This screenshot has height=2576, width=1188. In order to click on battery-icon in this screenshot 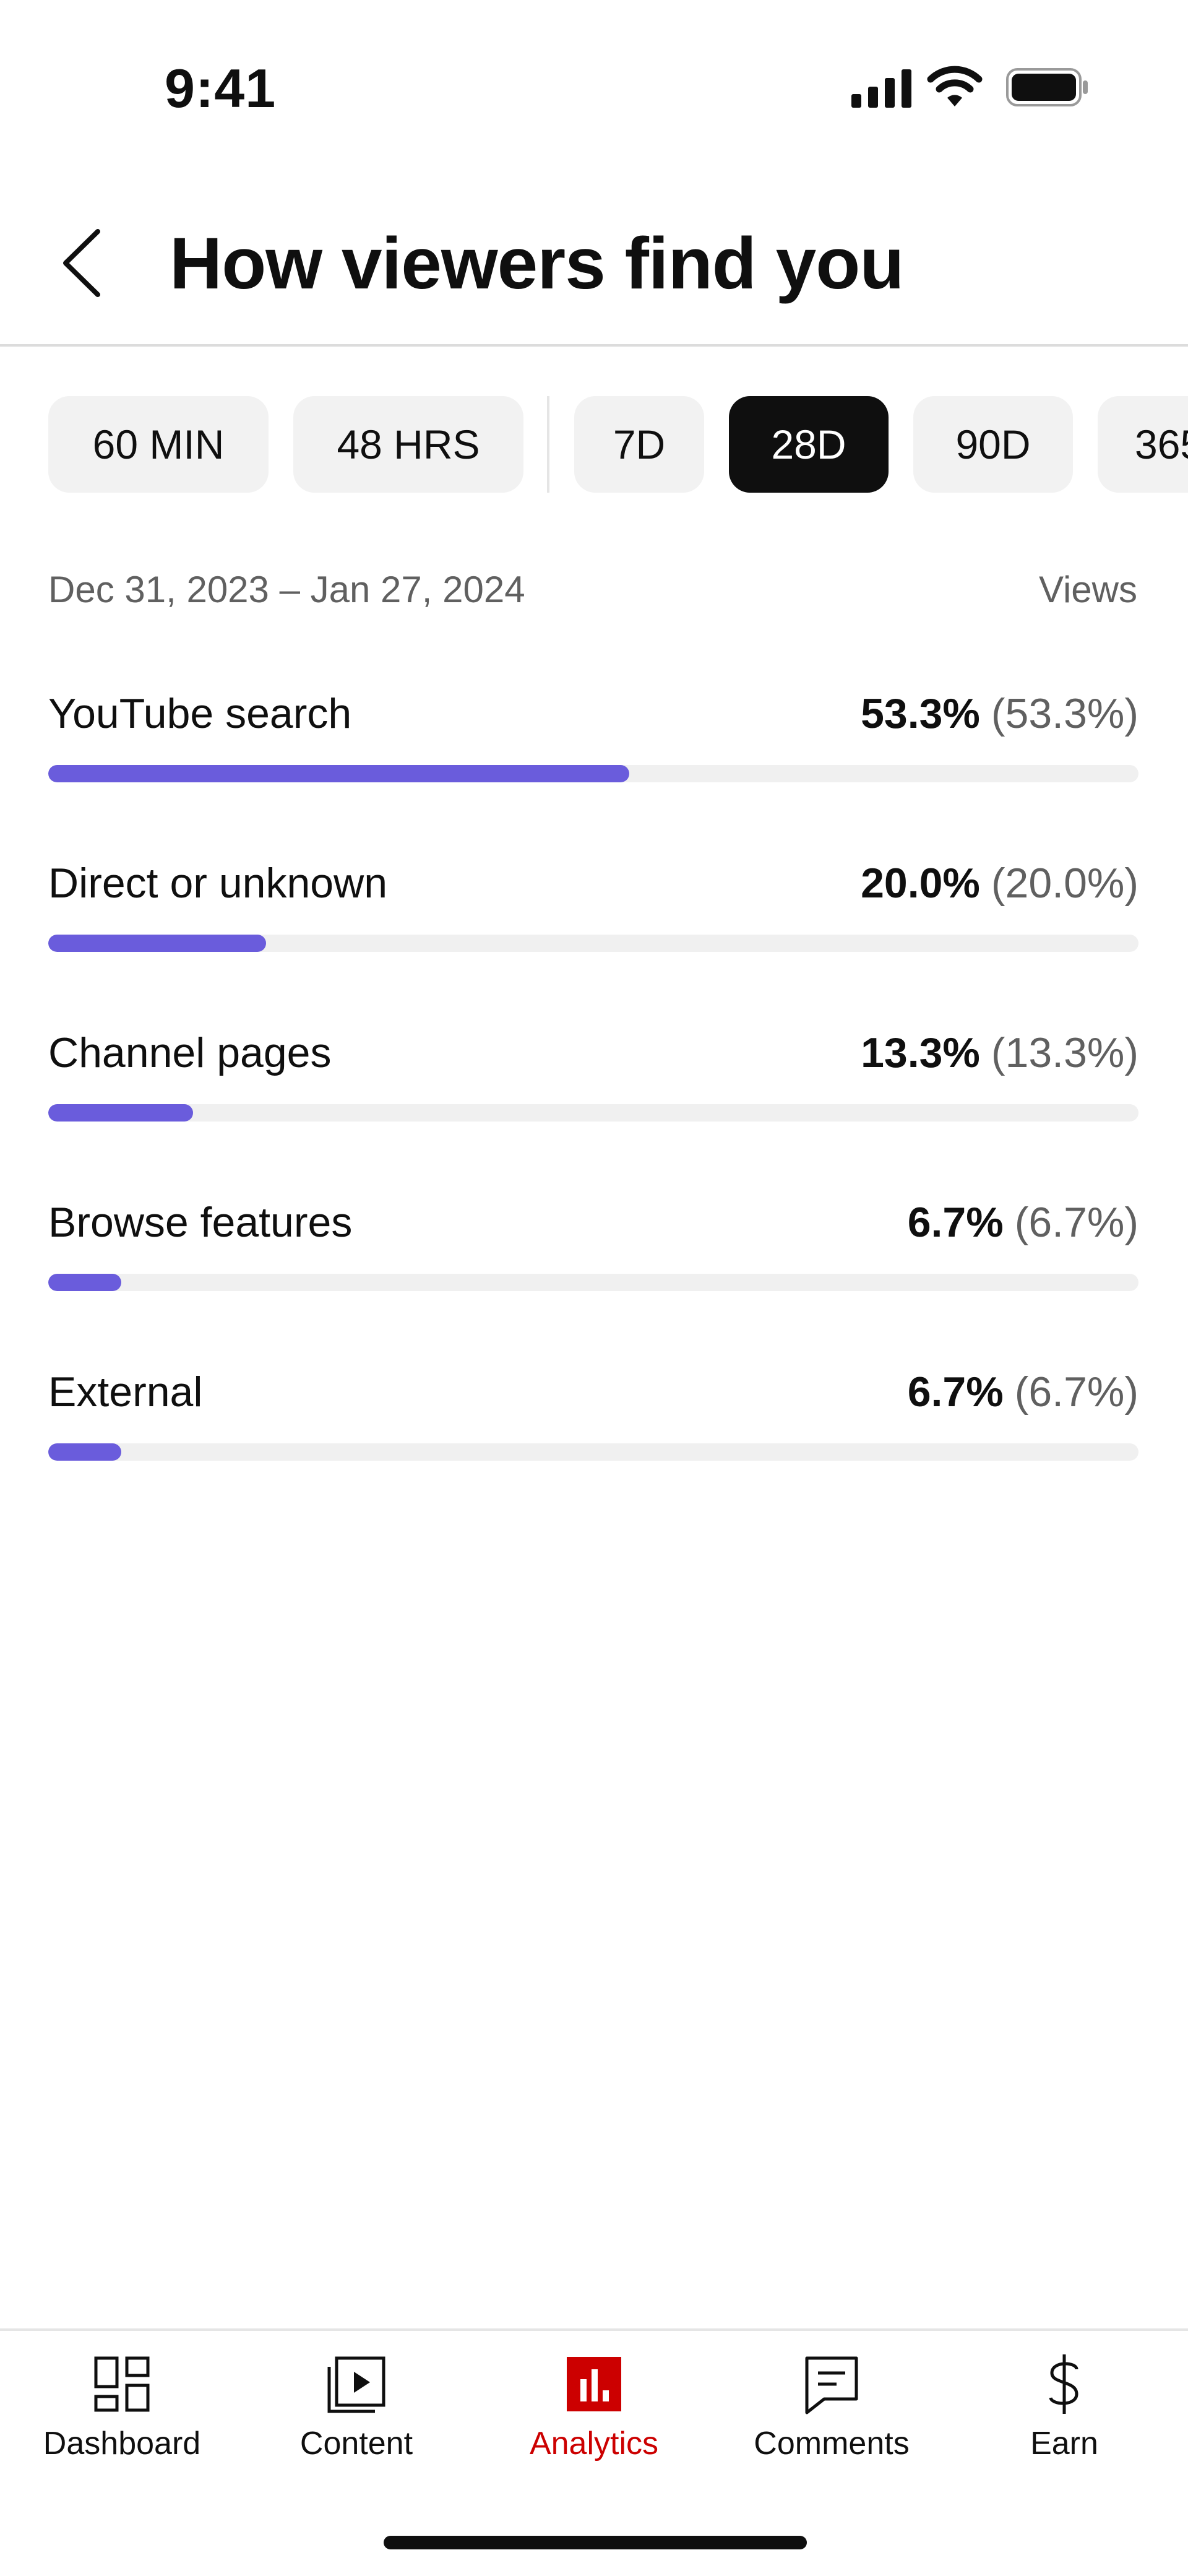, I will do `click(1047, 87)`.